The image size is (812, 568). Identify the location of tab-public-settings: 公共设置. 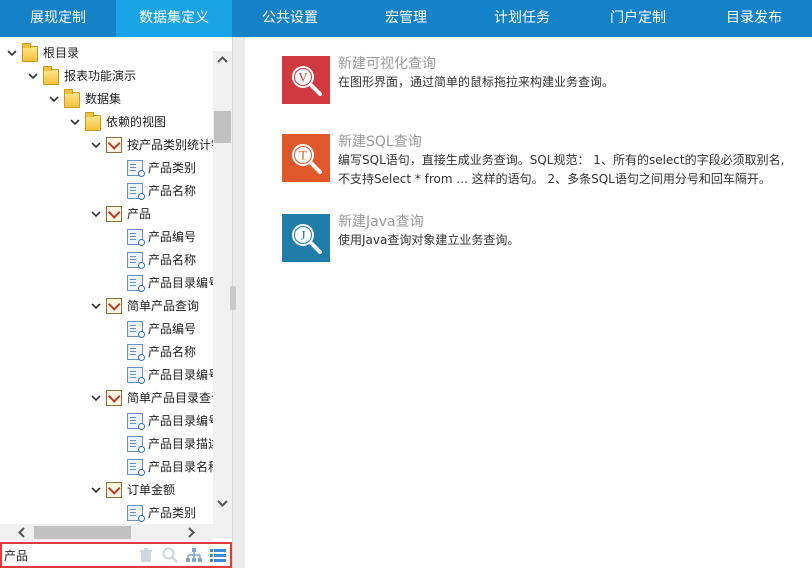
(290, 18).